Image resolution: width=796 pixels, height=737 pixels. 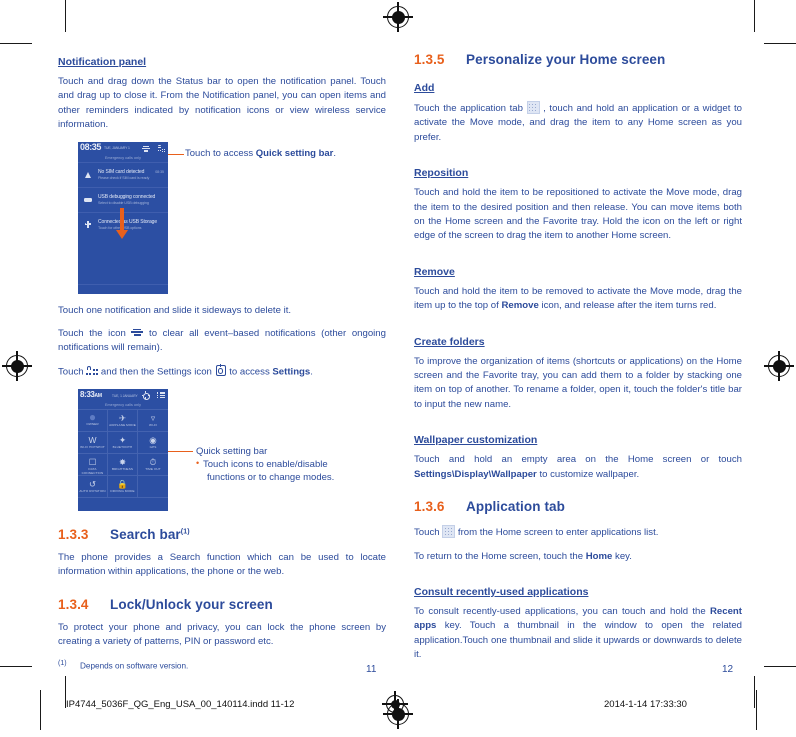 I want to click on notification-time: 08:35, so click(x=159, y=171).